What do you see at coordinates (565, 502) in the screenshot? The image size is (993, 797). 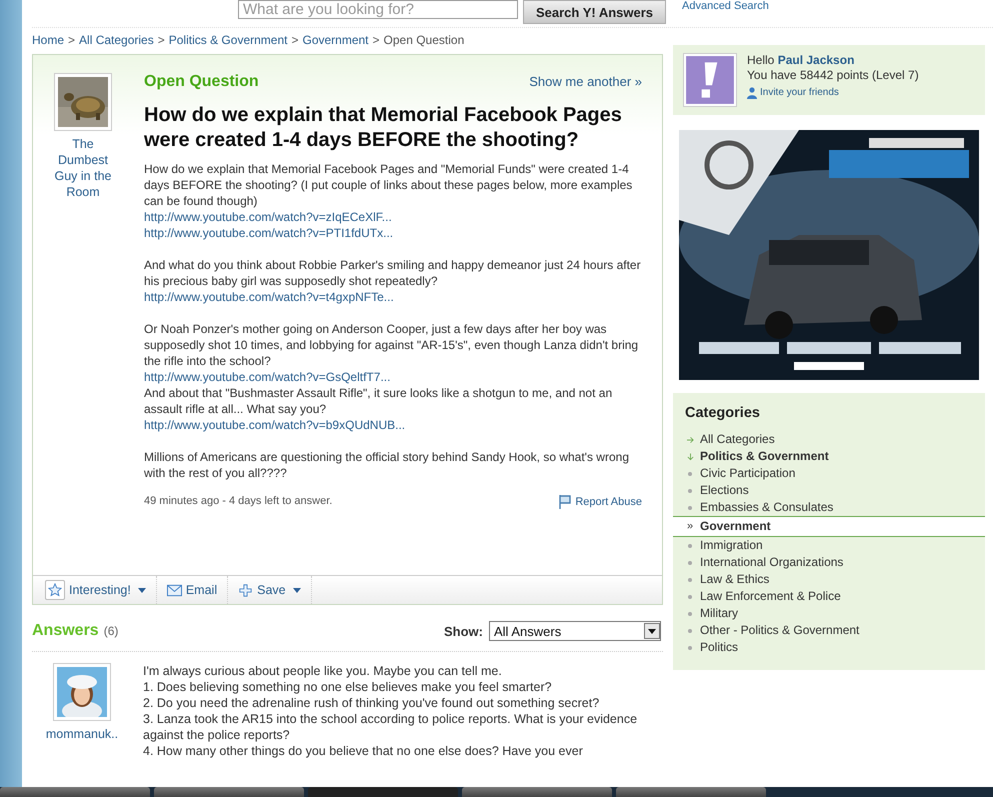 I see `flag-icon` at bounding box center [565, 502].